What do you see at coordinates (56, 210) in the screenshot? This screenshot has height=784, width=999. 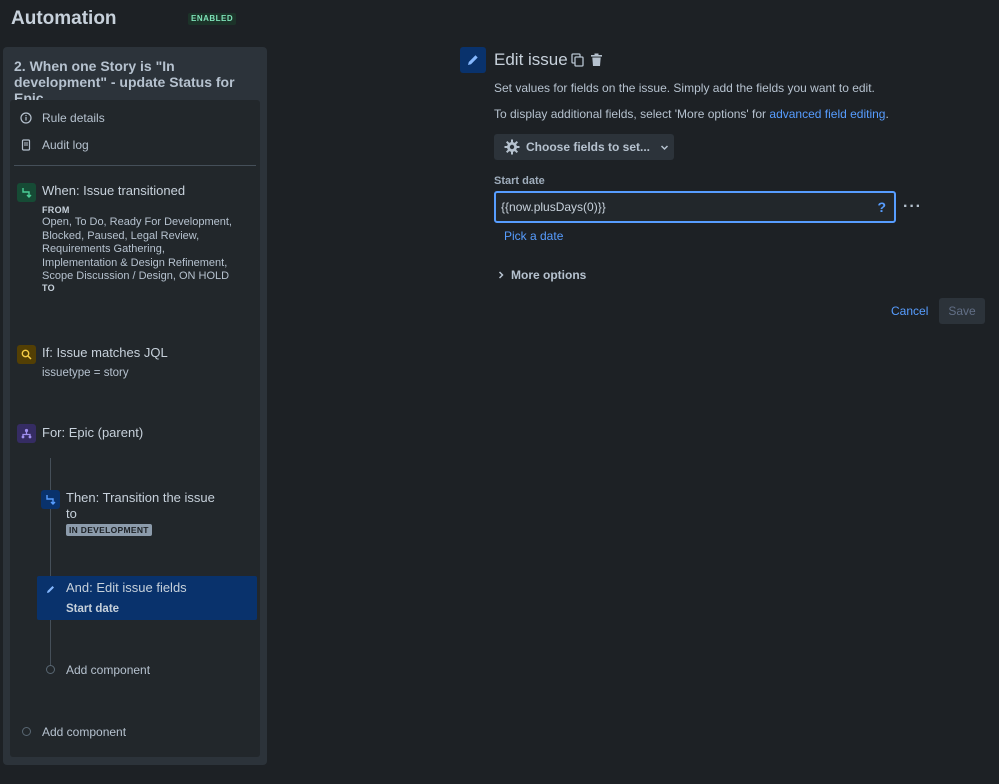 I see `from-label: FROM` at bounding box center [56, 210].